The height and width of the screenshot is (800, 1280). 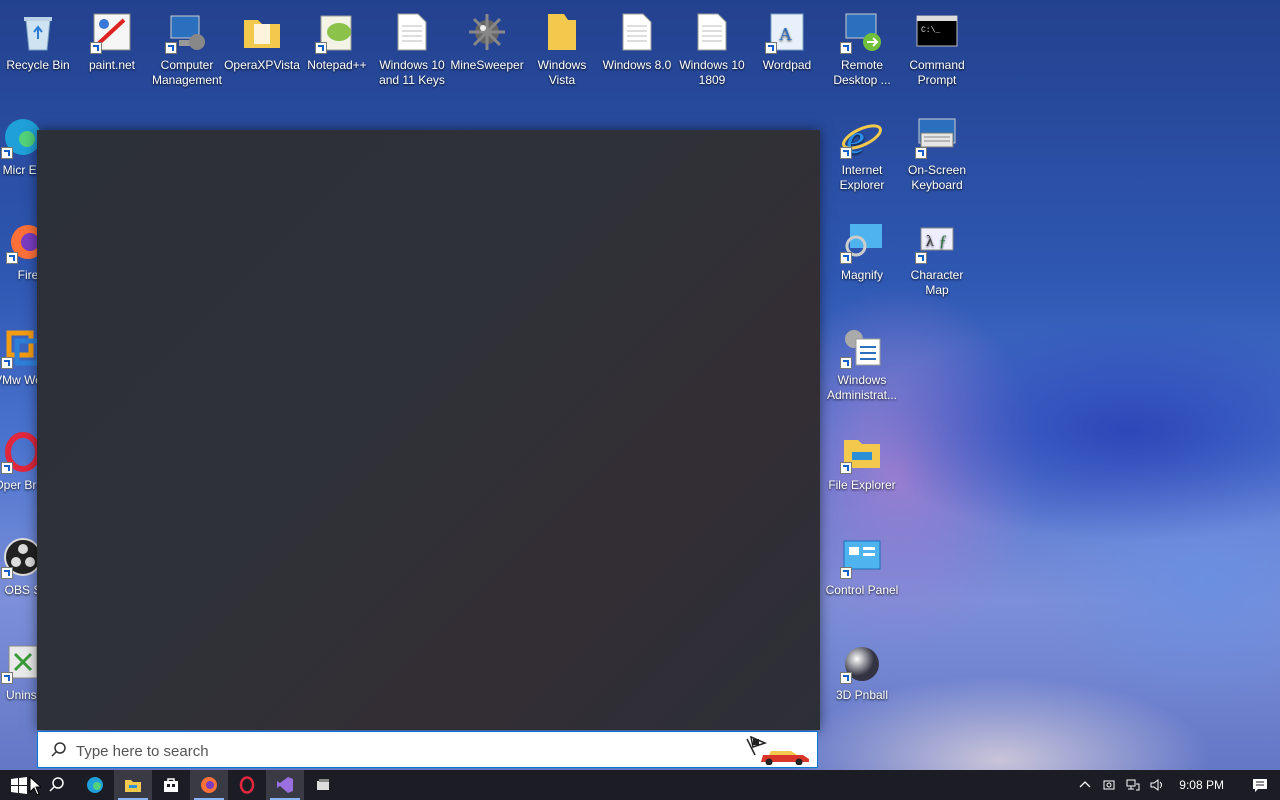 What do you see at coordinates (396, 751) in the screenshot?
I see `search-input` at bounding box center [396, 751].